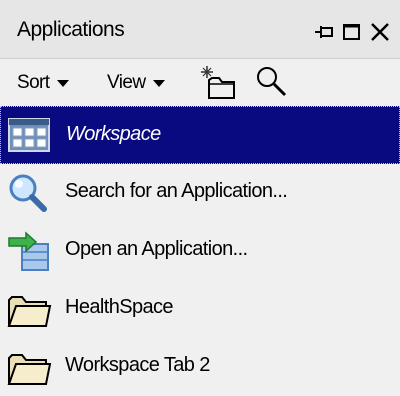 This screenshot has height=396, width=400. What do you see at coordinates (137, 365) in the screenshot?
I see `list-item-label: Workspace Tab 2` at bounding box center [137, 365].